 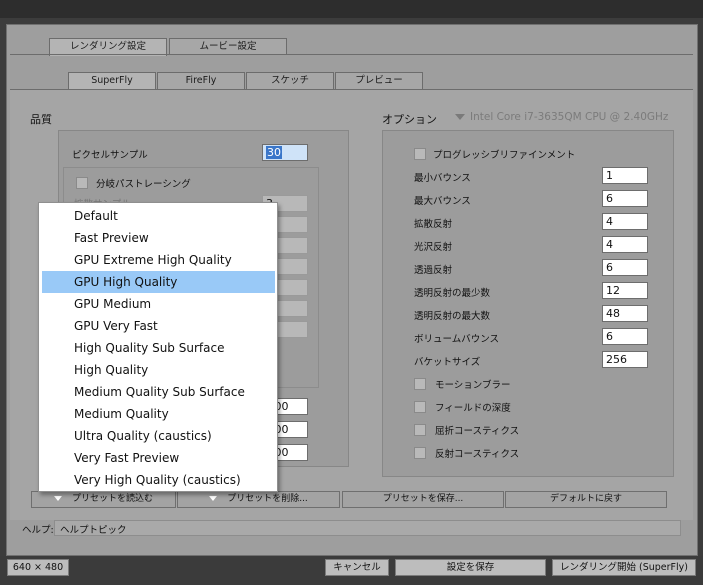 What do you see at coordinates (158, 326) in the screenshot?
I see `preset-item: GPU Very Fast` at bounding box center [158, 326].